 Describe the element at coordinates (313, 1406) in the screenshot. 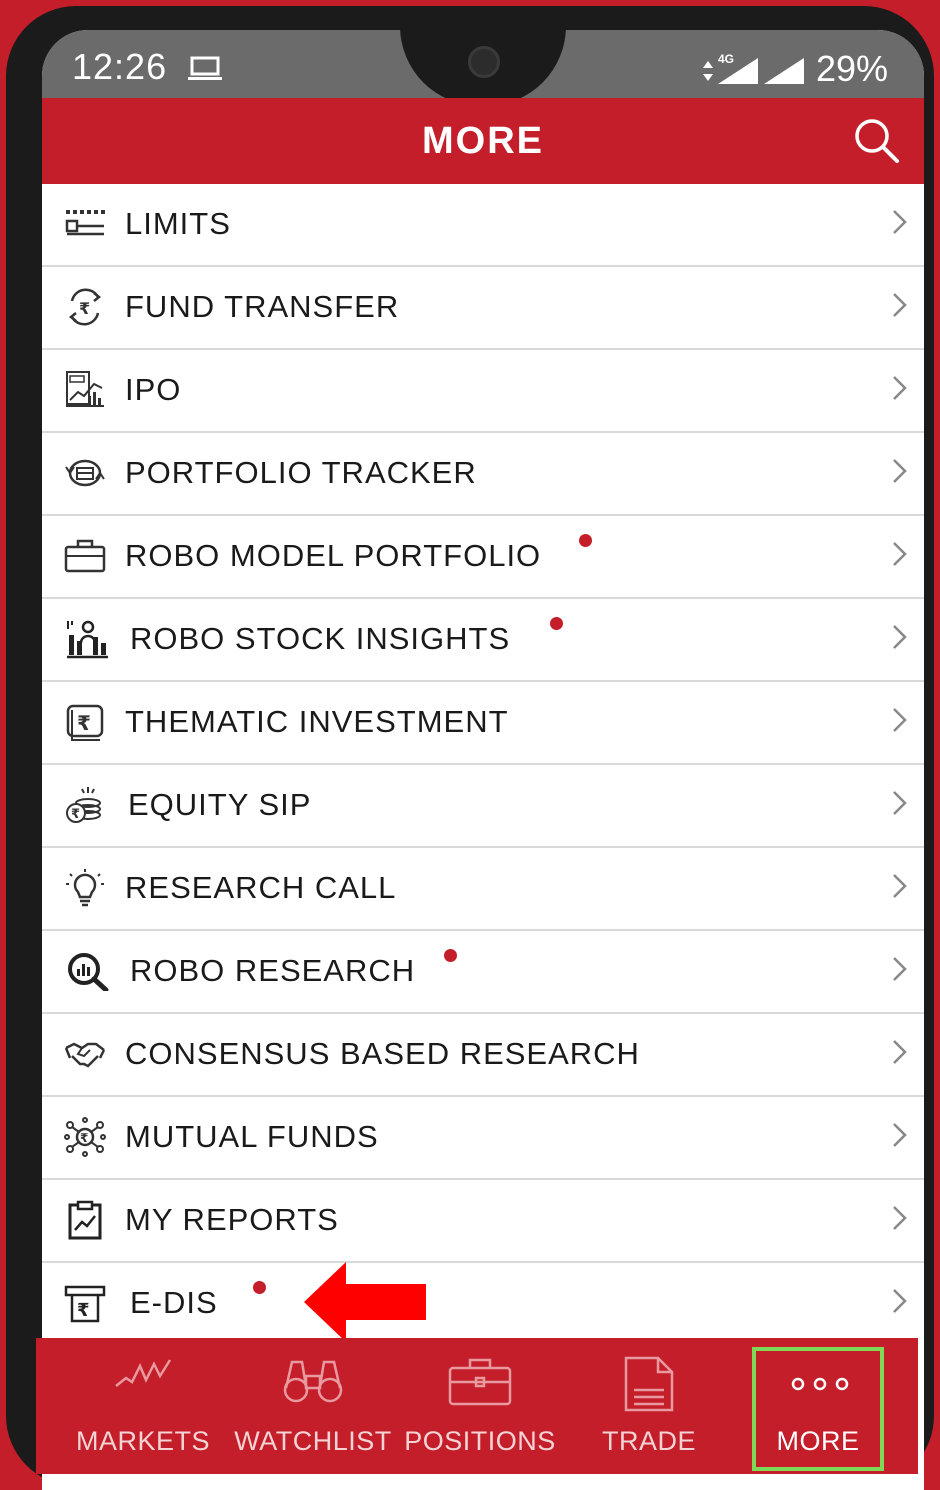

I see `nav-item-watchlist: WATCHLIST` at that location.